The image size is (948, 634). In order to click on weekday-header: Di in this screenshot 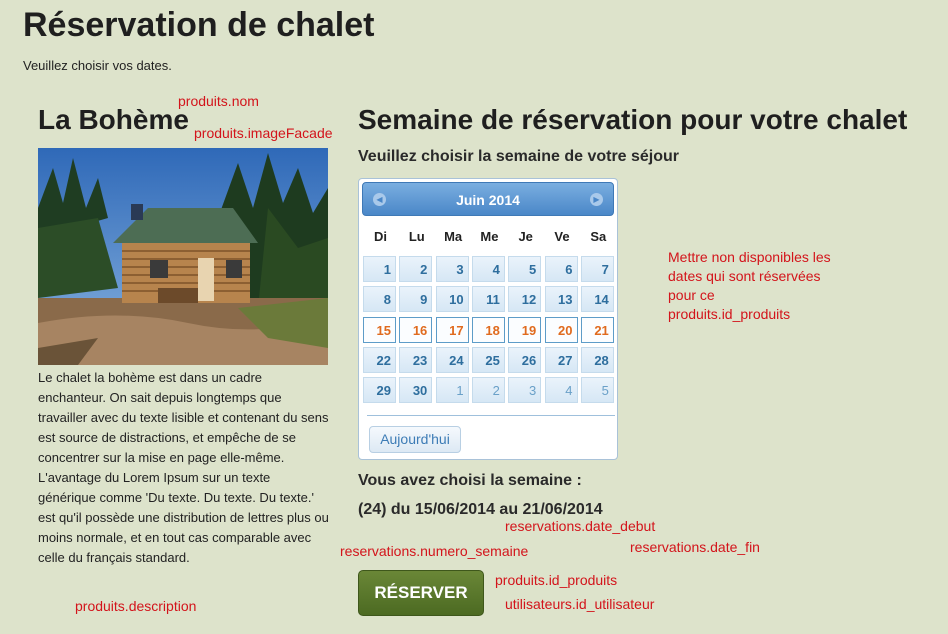, I will do `click(380, 236)`.